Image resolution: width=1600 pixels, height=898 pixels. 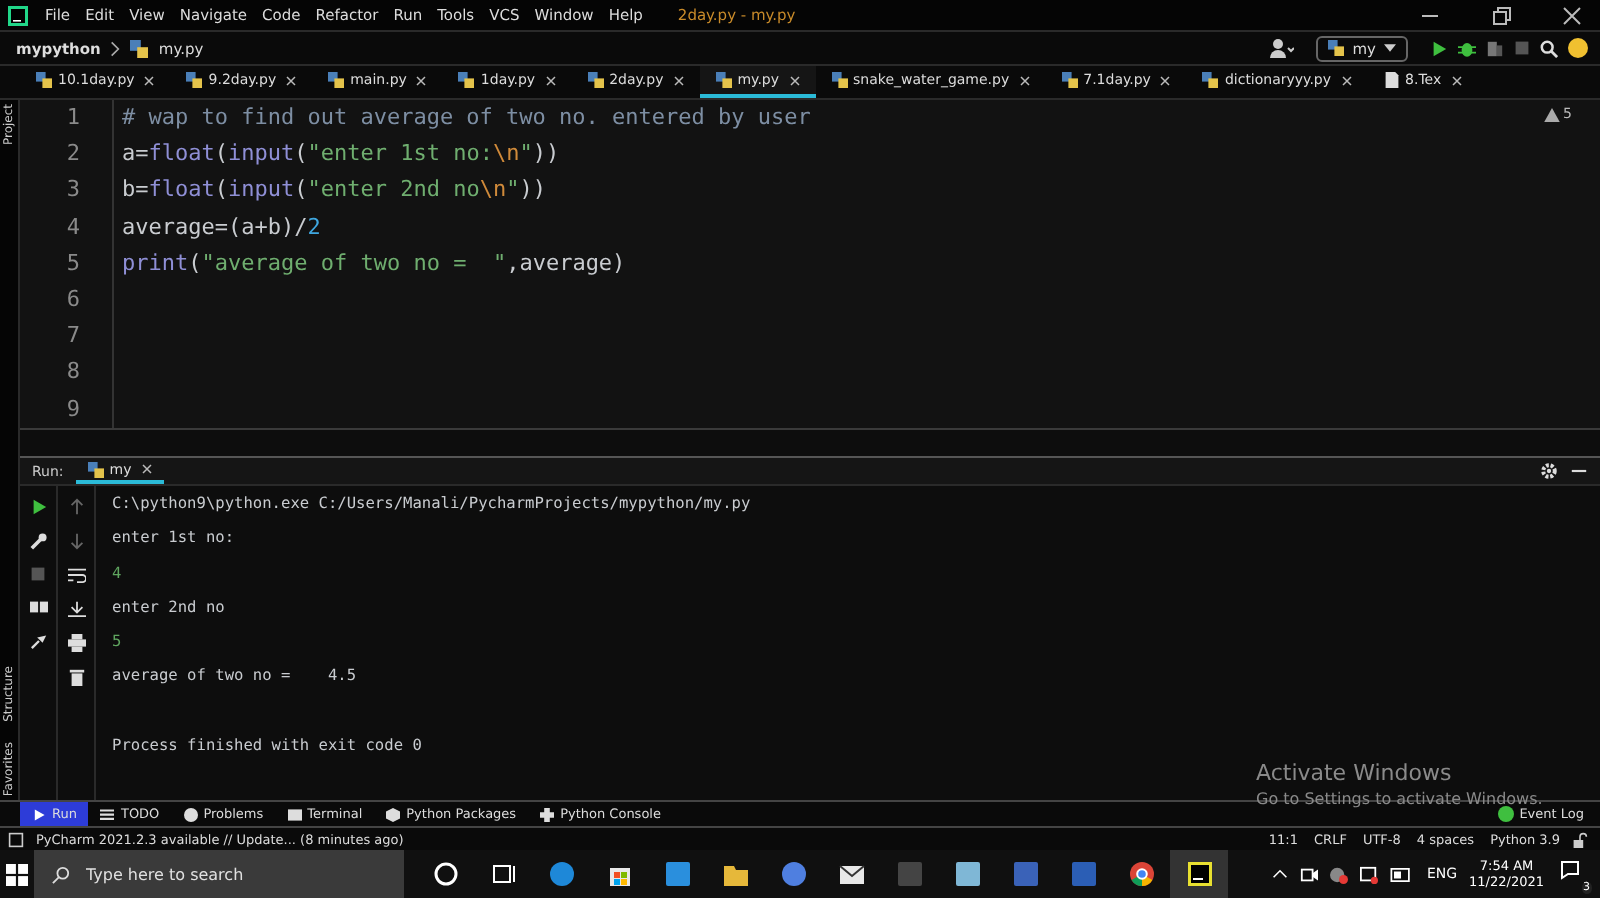 What do you see at coordinates (1570, 870) in the screenshot?
I see `speech-bubble-icon` at bounding box center [1570, 870].